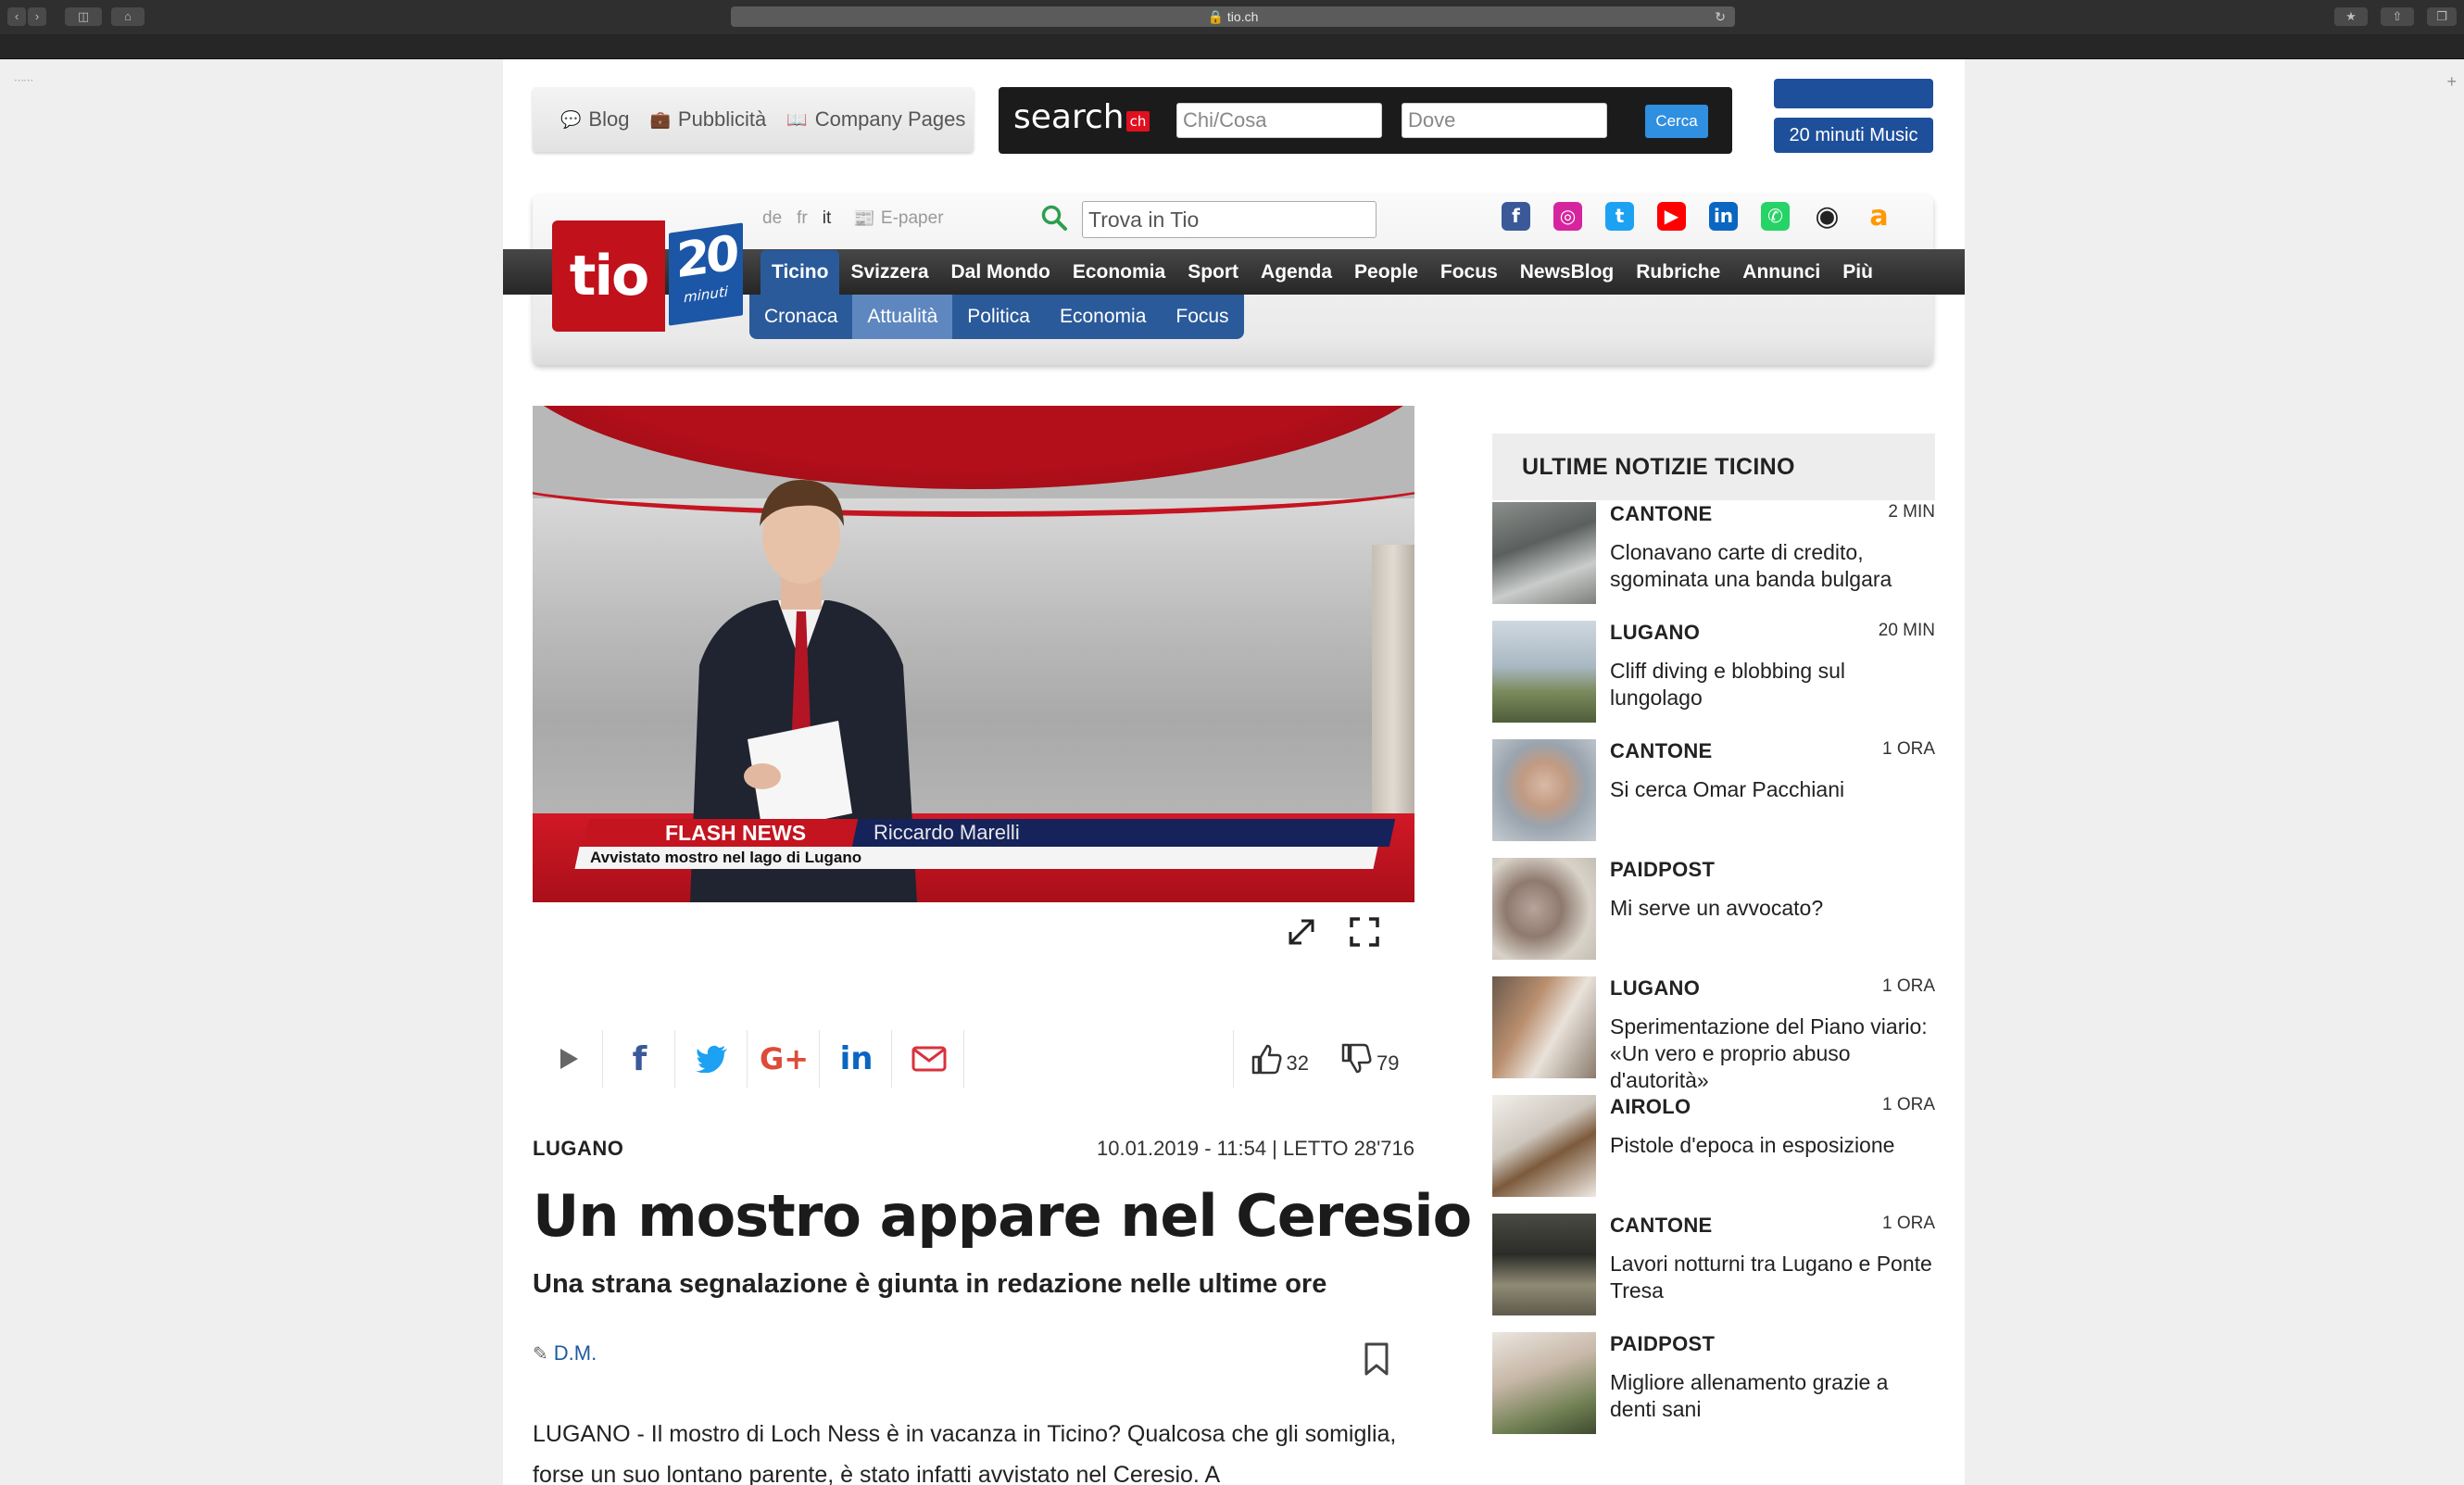  What do you see at coordinates (712, 1059) in the screenshot?
I see `share-twitter-button` at bounding box center [712, 1059].